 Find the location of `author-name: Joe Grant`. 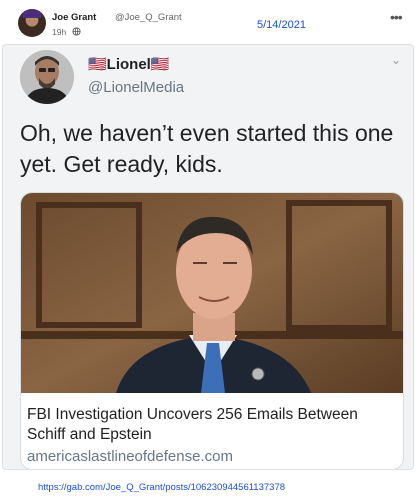

author-name: Joe Grant is located at coordinates (74, 17).